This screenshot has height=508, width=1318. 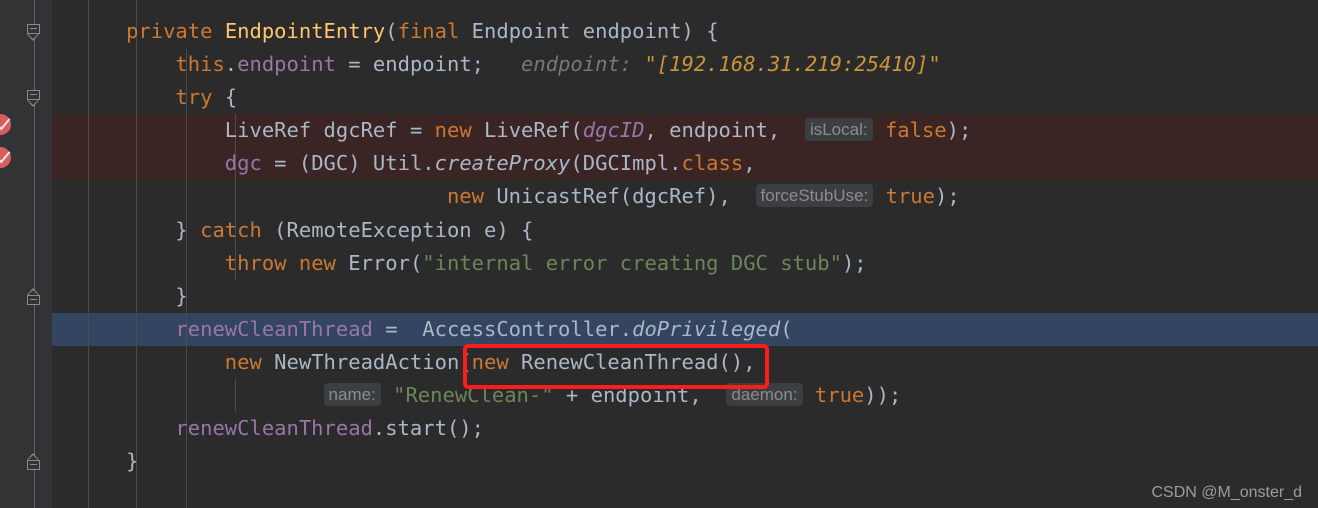 I want to click on inline-hint-daemon: daemon:, so click(x=764, y=394).